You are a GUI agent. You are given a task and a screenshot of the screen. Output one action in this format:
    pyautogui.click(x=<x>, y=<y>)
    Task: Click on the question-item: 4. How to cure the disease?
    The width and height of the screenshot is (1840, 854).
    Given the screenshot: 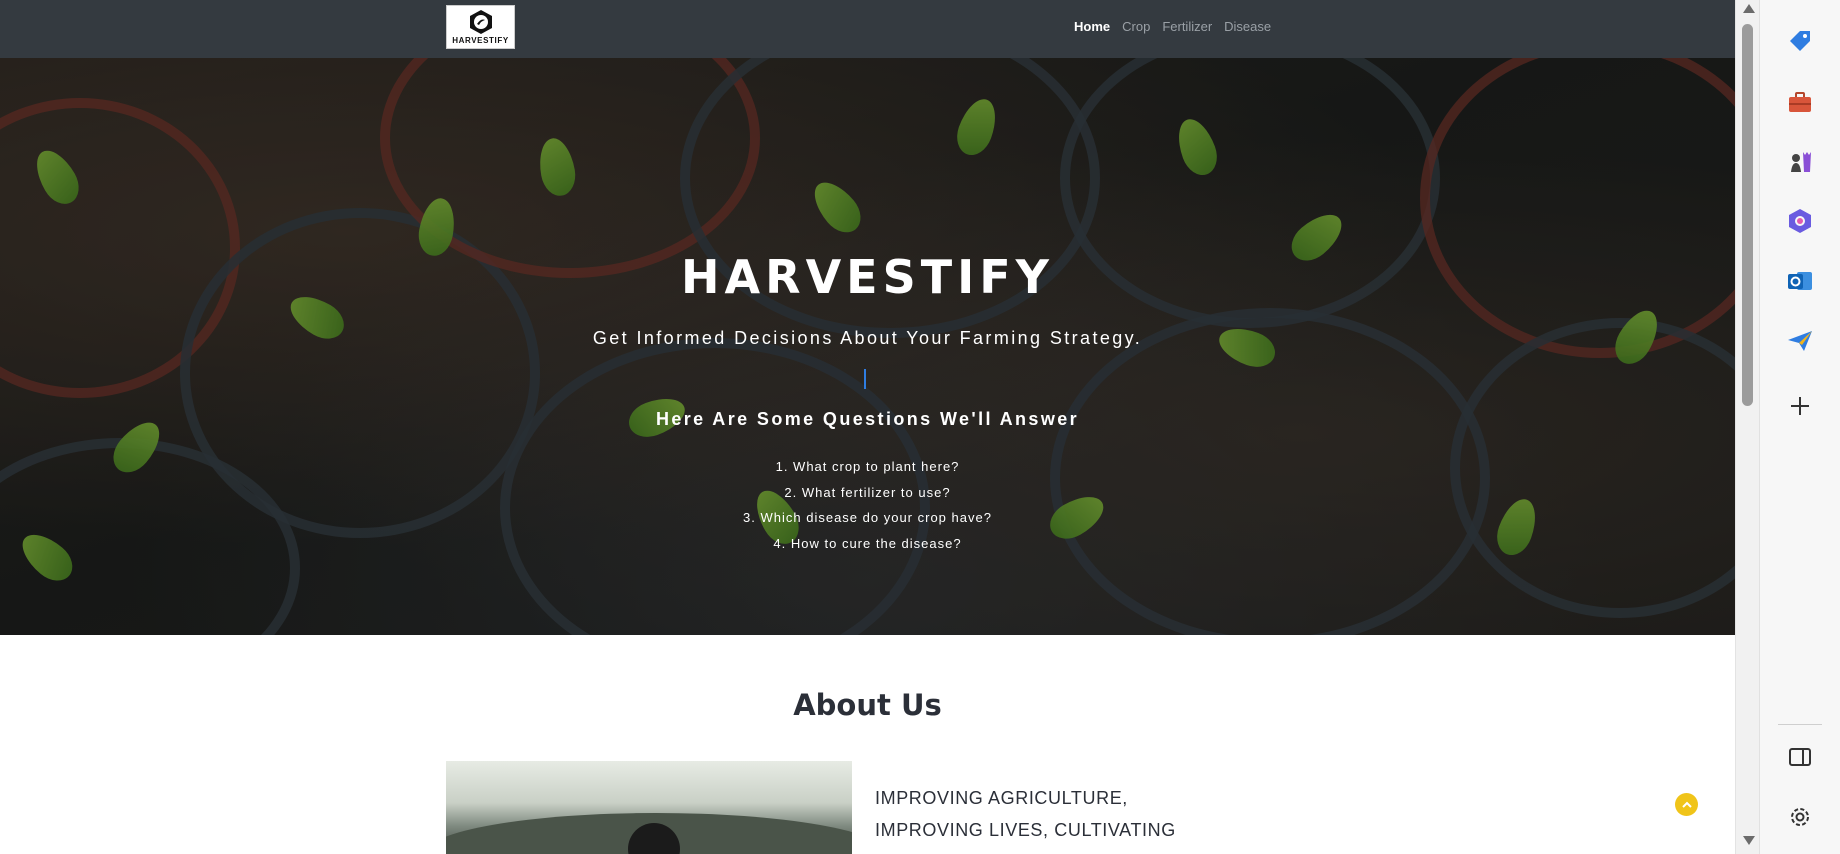 What is the action you would take?
    pyautogui.click(x=867, y=543)
    